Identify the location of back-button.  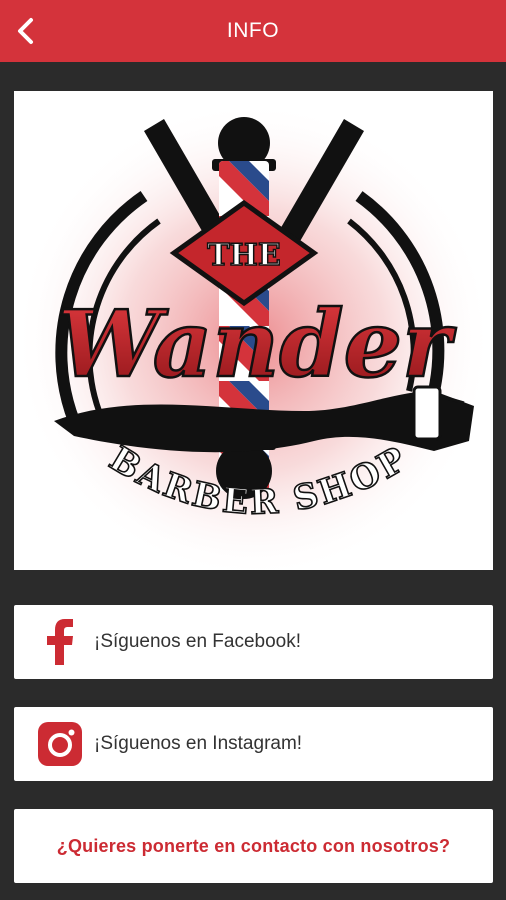
(26, 31).